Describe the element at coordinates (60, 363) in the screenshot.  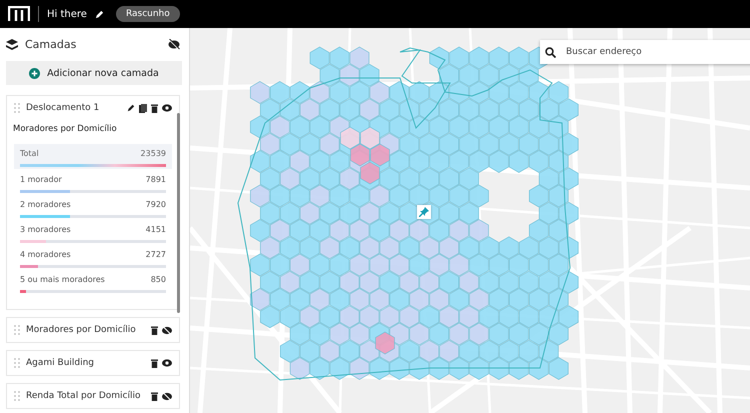
I see `layer-name: Agami Building` at that location.